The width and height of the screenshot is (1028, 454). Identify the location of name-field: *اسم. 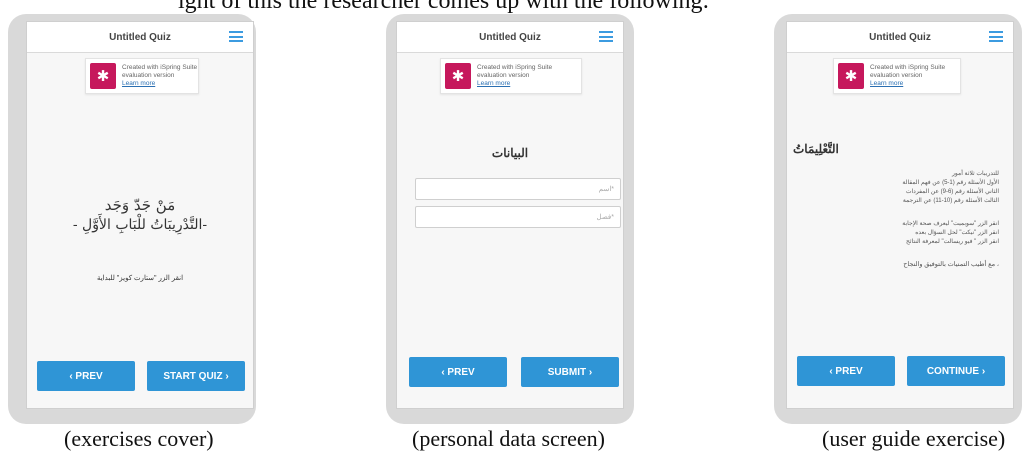
(518, 189).